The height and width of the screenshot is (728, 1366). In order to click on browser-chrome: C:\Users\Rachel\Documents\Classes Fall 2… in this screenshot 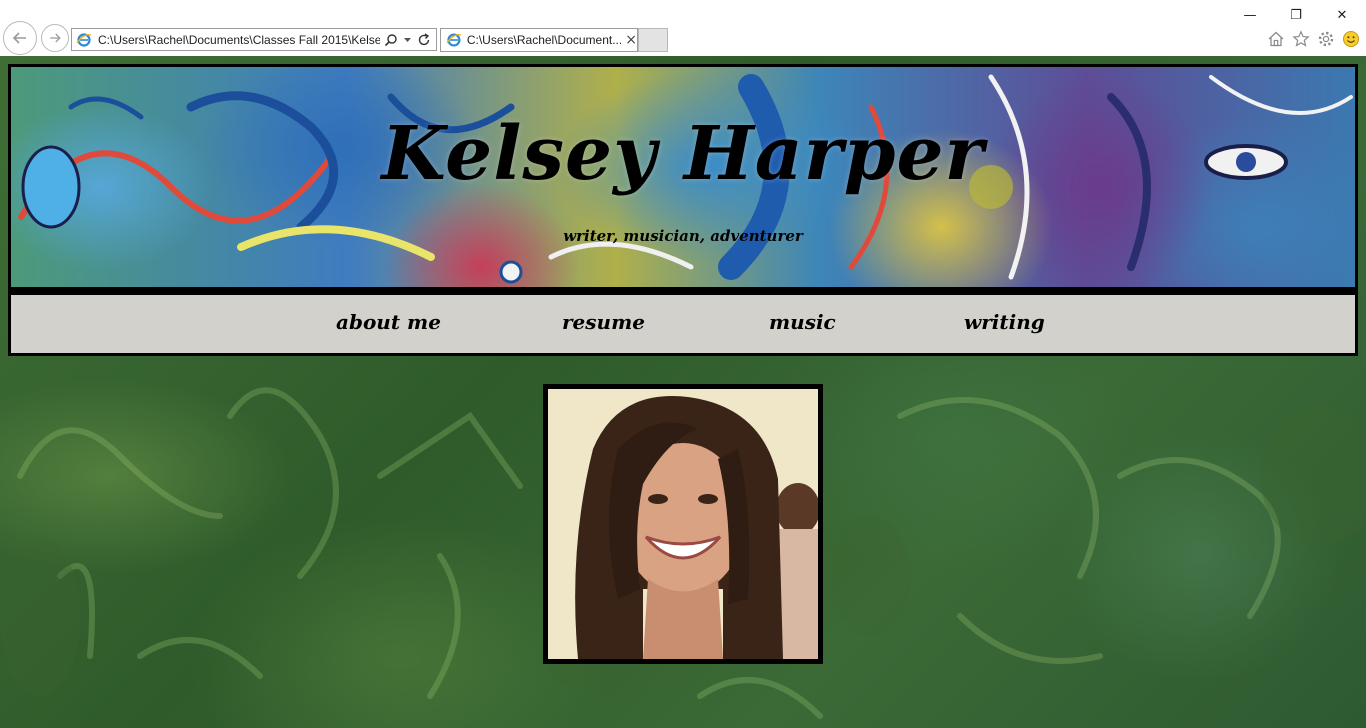, I will do `click(683, 28)`.